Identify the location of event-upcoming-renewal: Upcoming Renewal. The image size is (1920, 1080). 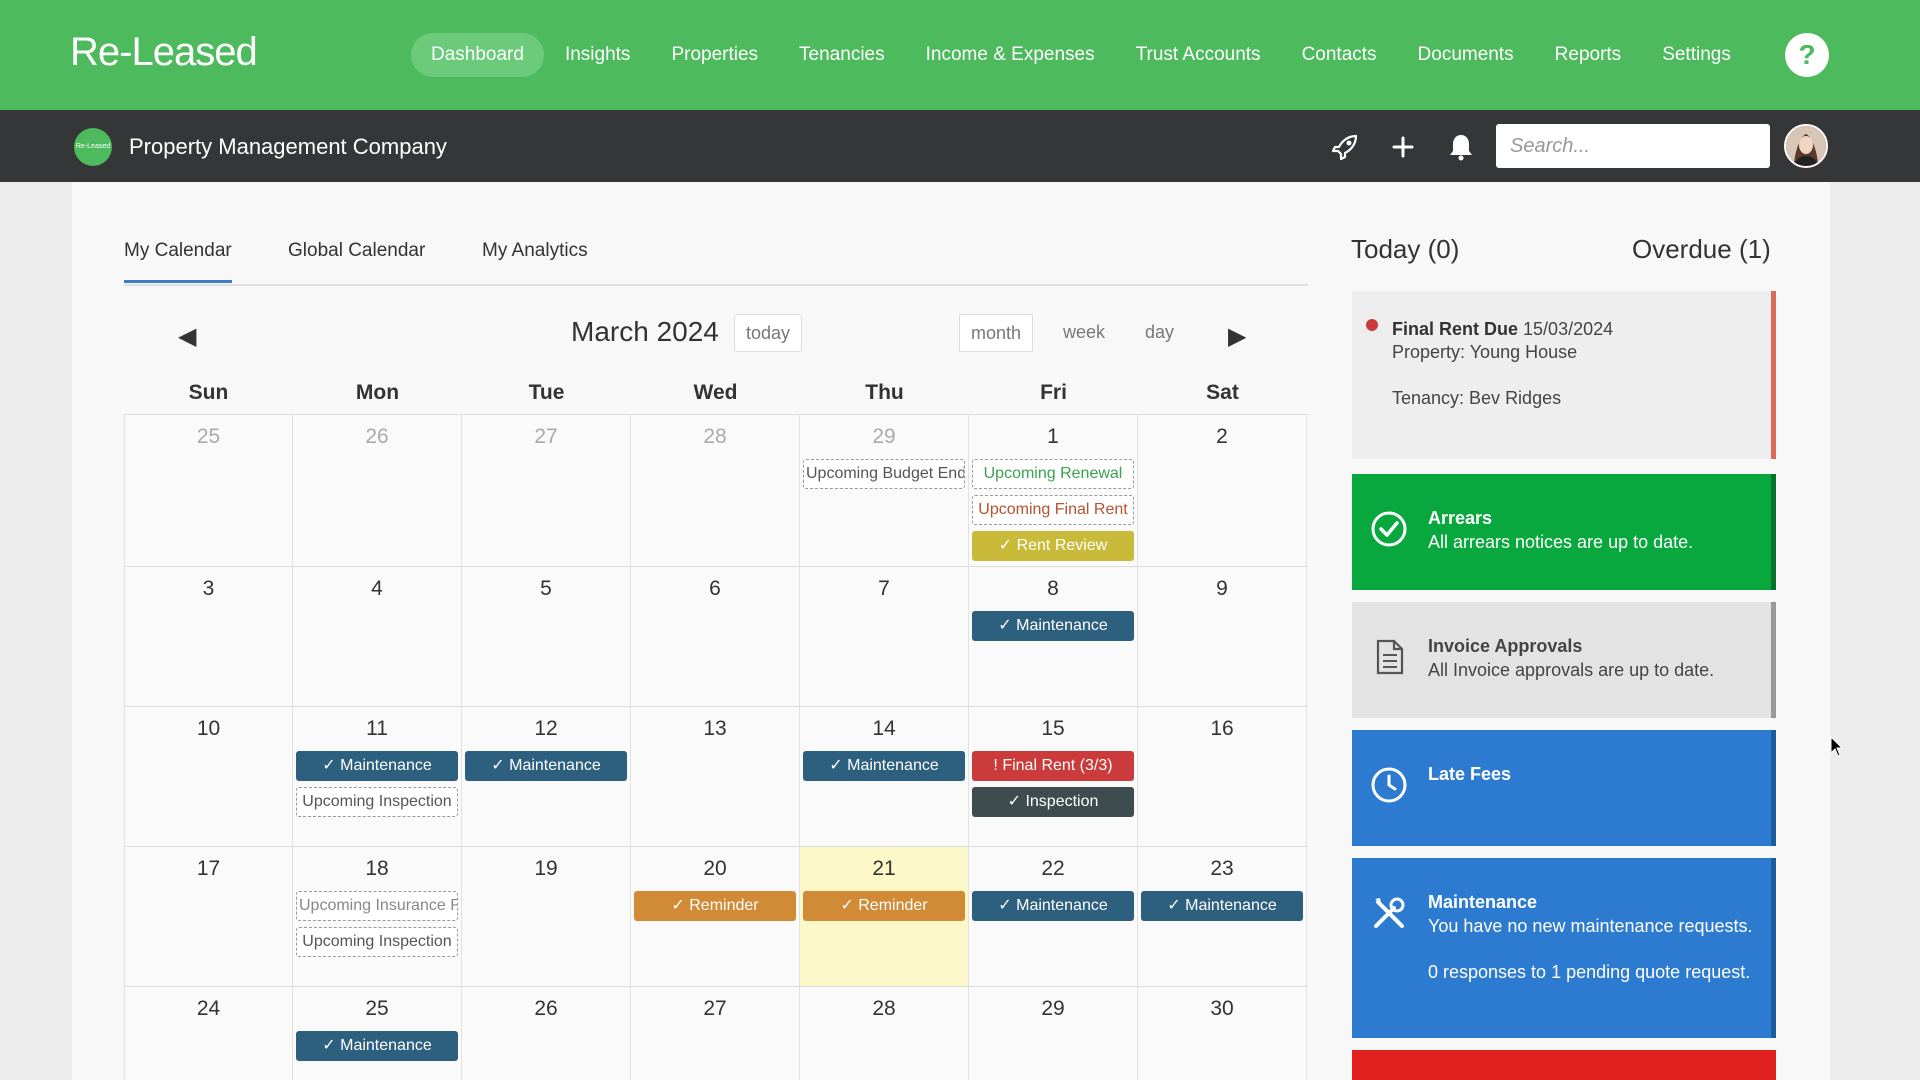
(1053, 474).